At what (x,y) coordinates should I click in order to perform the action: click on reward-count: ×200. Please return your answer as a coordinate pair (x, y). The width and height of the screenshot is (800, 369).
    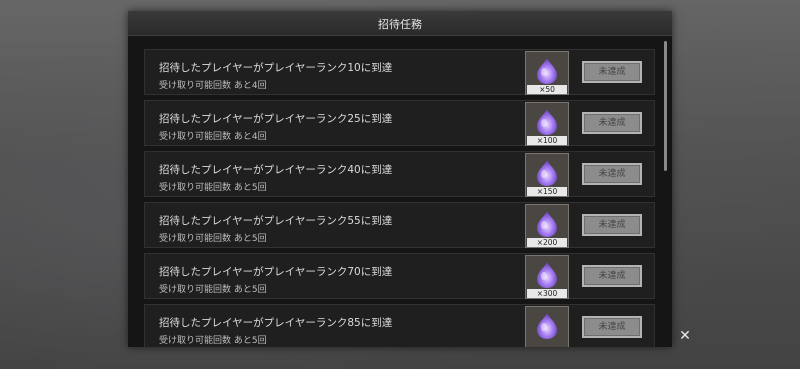
    Looking at the image, I should click on (547, 242).